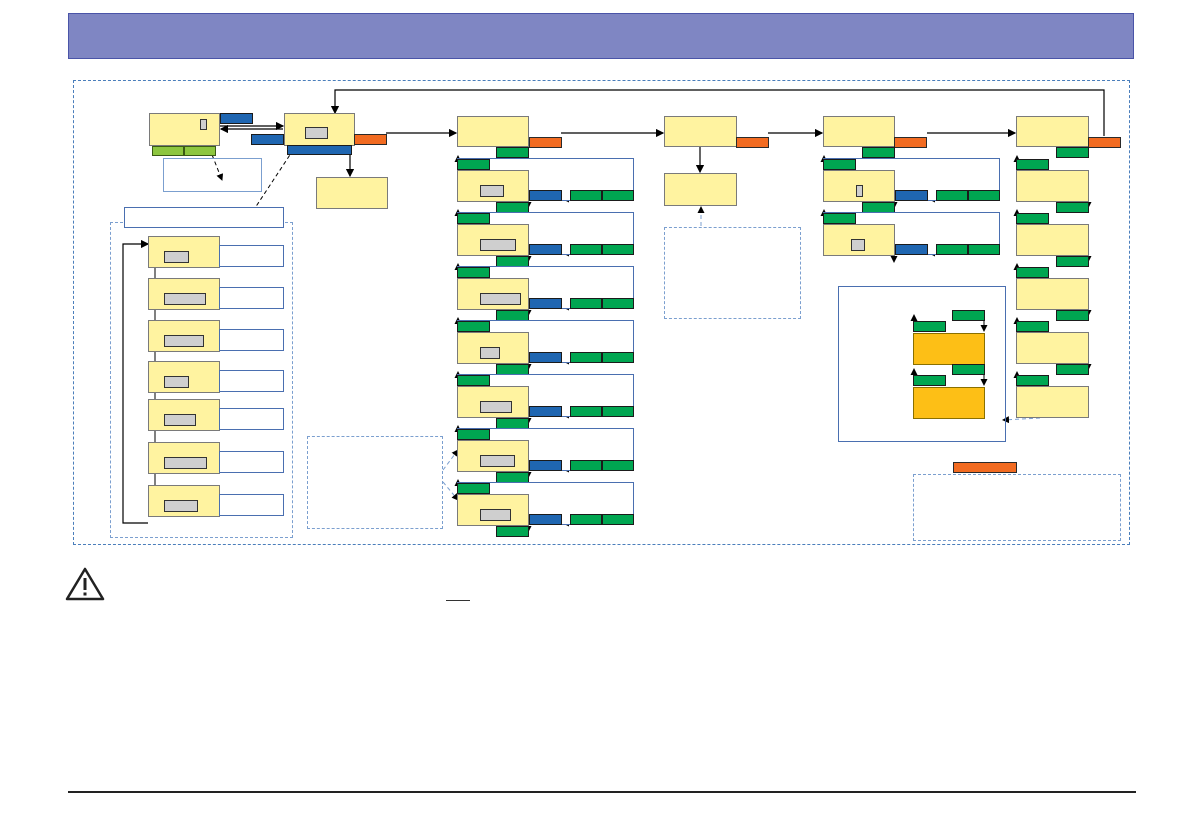 Image resolution: width=1191 pixels, height=839 pixels. I want to click on col3-row-7-green-left, so click(473, 488).